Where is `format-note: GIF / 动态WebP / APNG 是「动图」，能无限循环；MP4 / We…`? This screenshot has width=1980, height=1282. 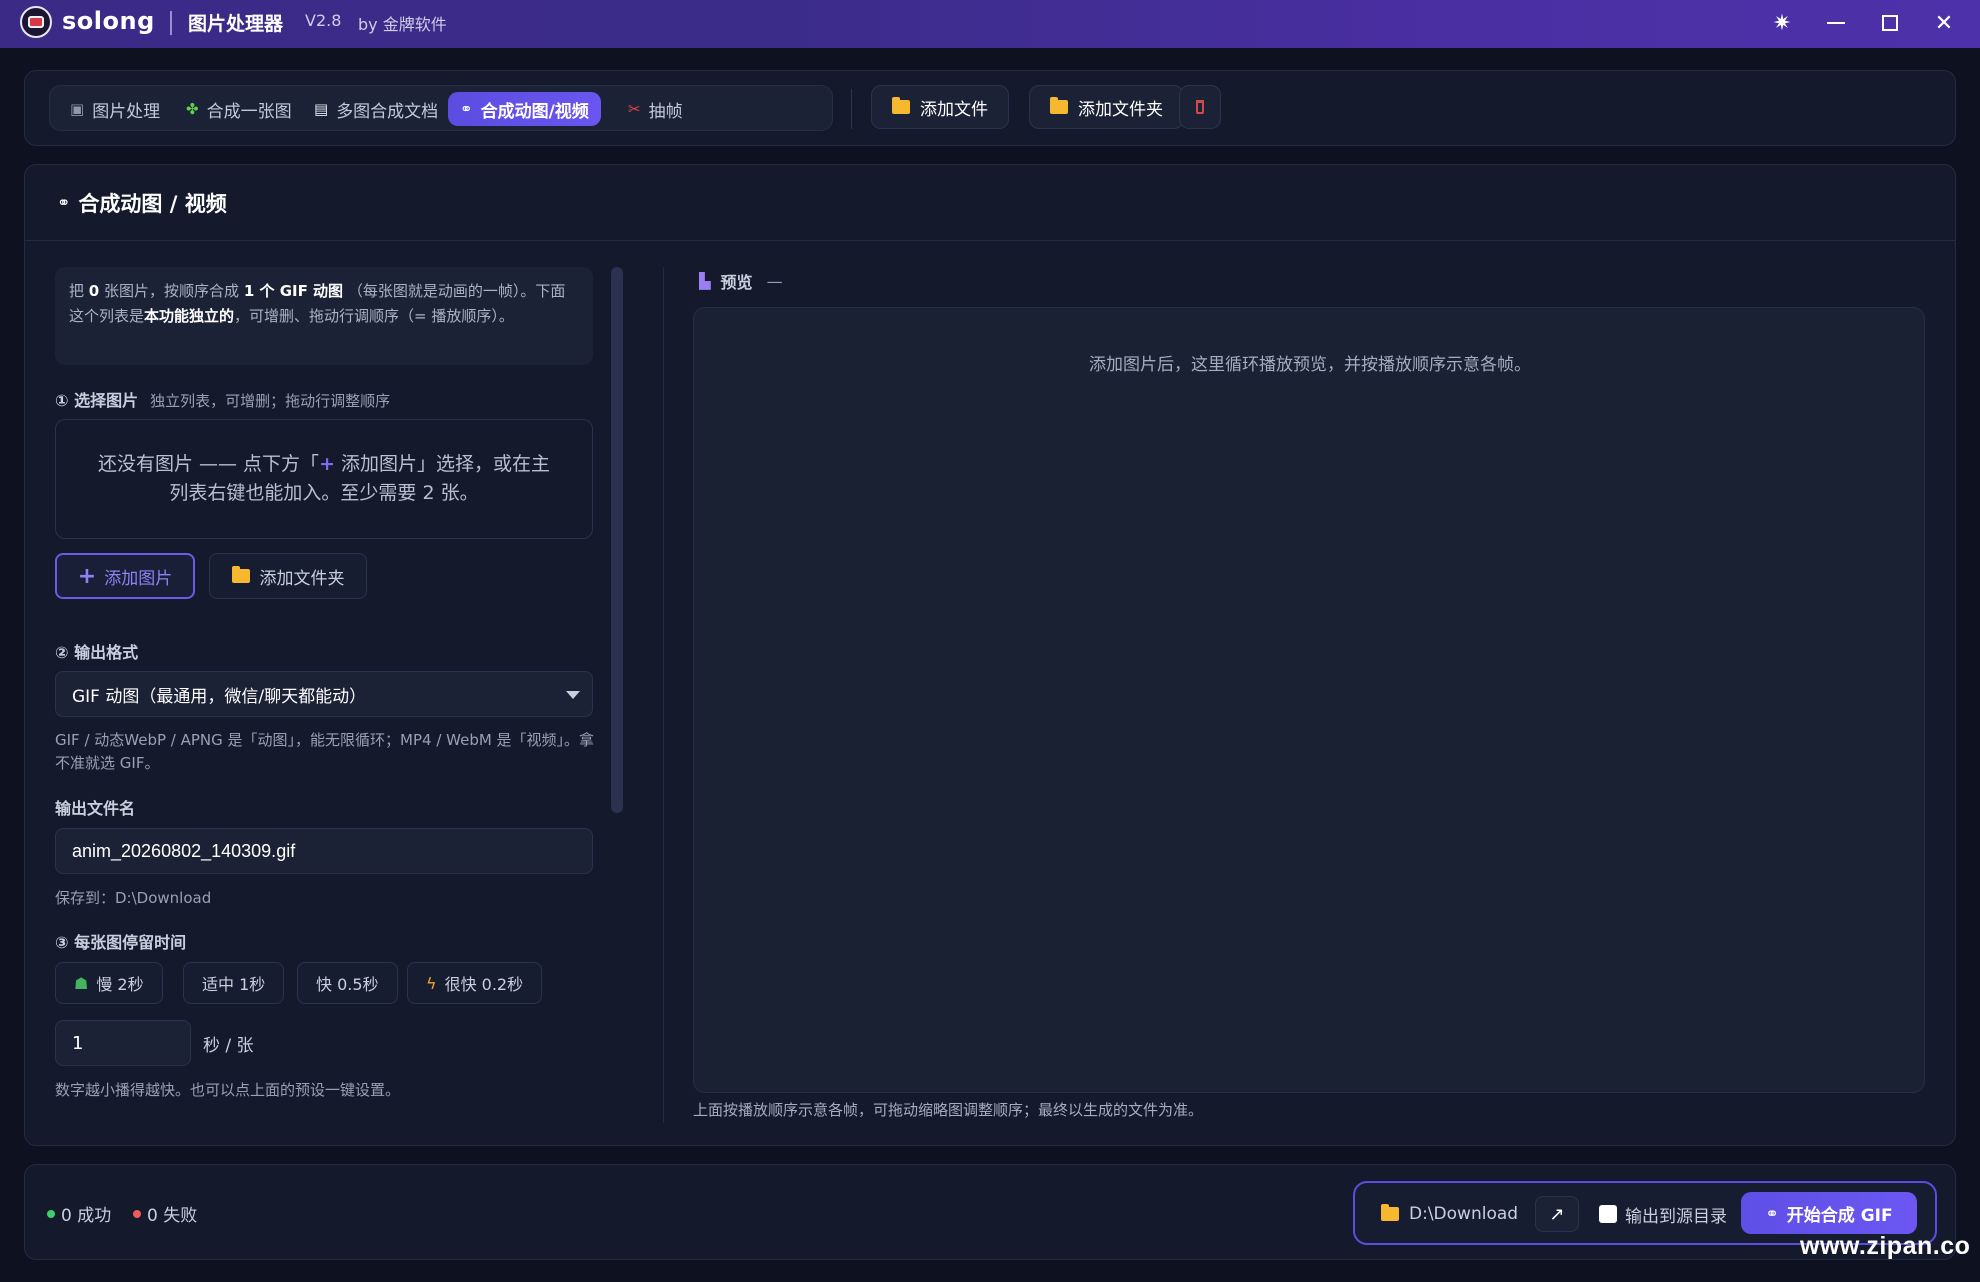
format-note: GIF / 动态WebP / APNG 是「动图」，能无限循环；MP4 / We… is located at coordinates (325, 751).